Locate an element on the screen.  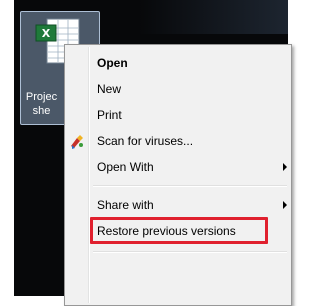
file-name-line2: she is located at coordinates (41, 111).